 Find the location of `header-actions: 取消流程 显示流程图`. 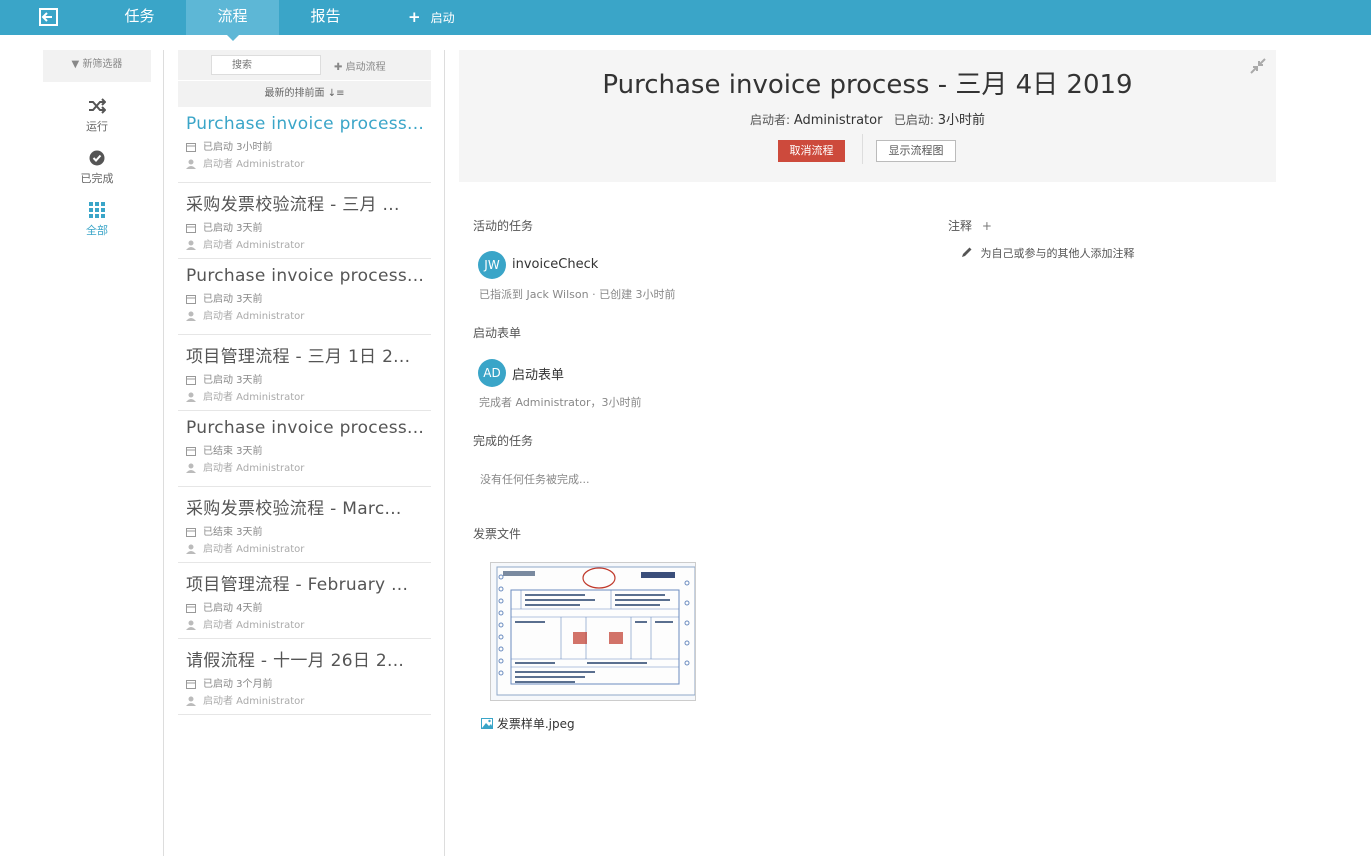

header-actions: 取消流程 显示流程图 is located at coordinates (867, 149).